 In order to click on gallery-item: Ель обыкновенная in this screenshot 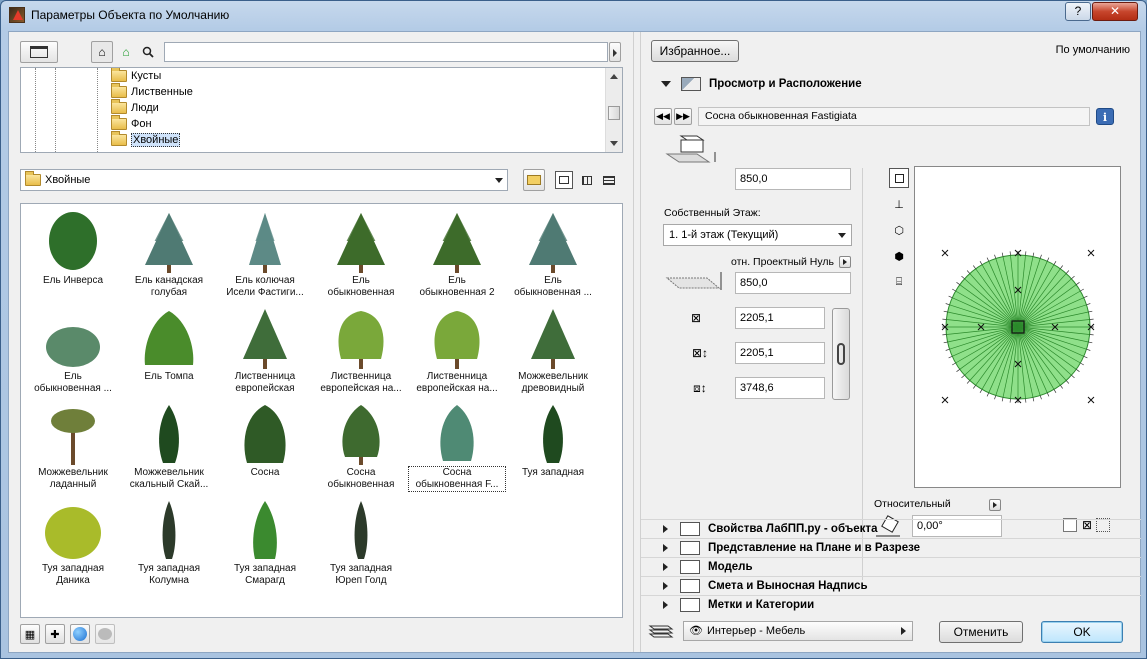, I will do `click(361, 254)`.